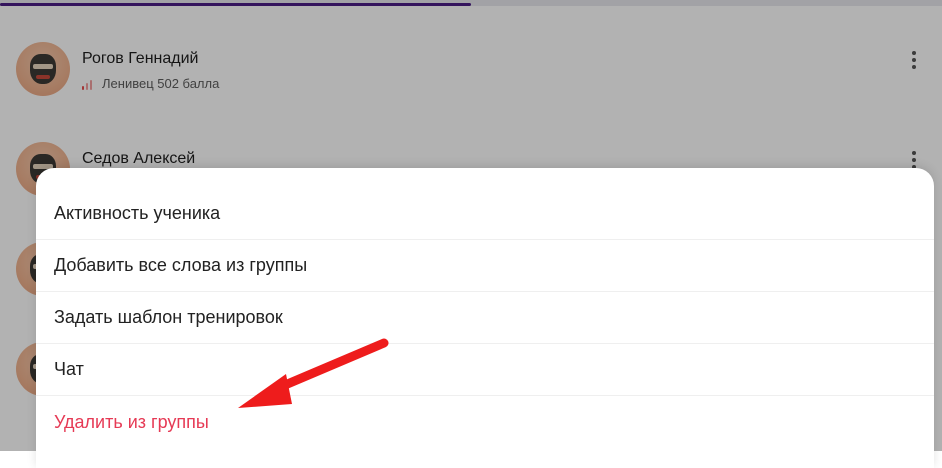 This screenshot has width=942, height=468. What do you see at coordinates (485, 214) in the screenshot?
I see `menu-item-student-activity: Активность ученика` at bounding box center [485, 214].